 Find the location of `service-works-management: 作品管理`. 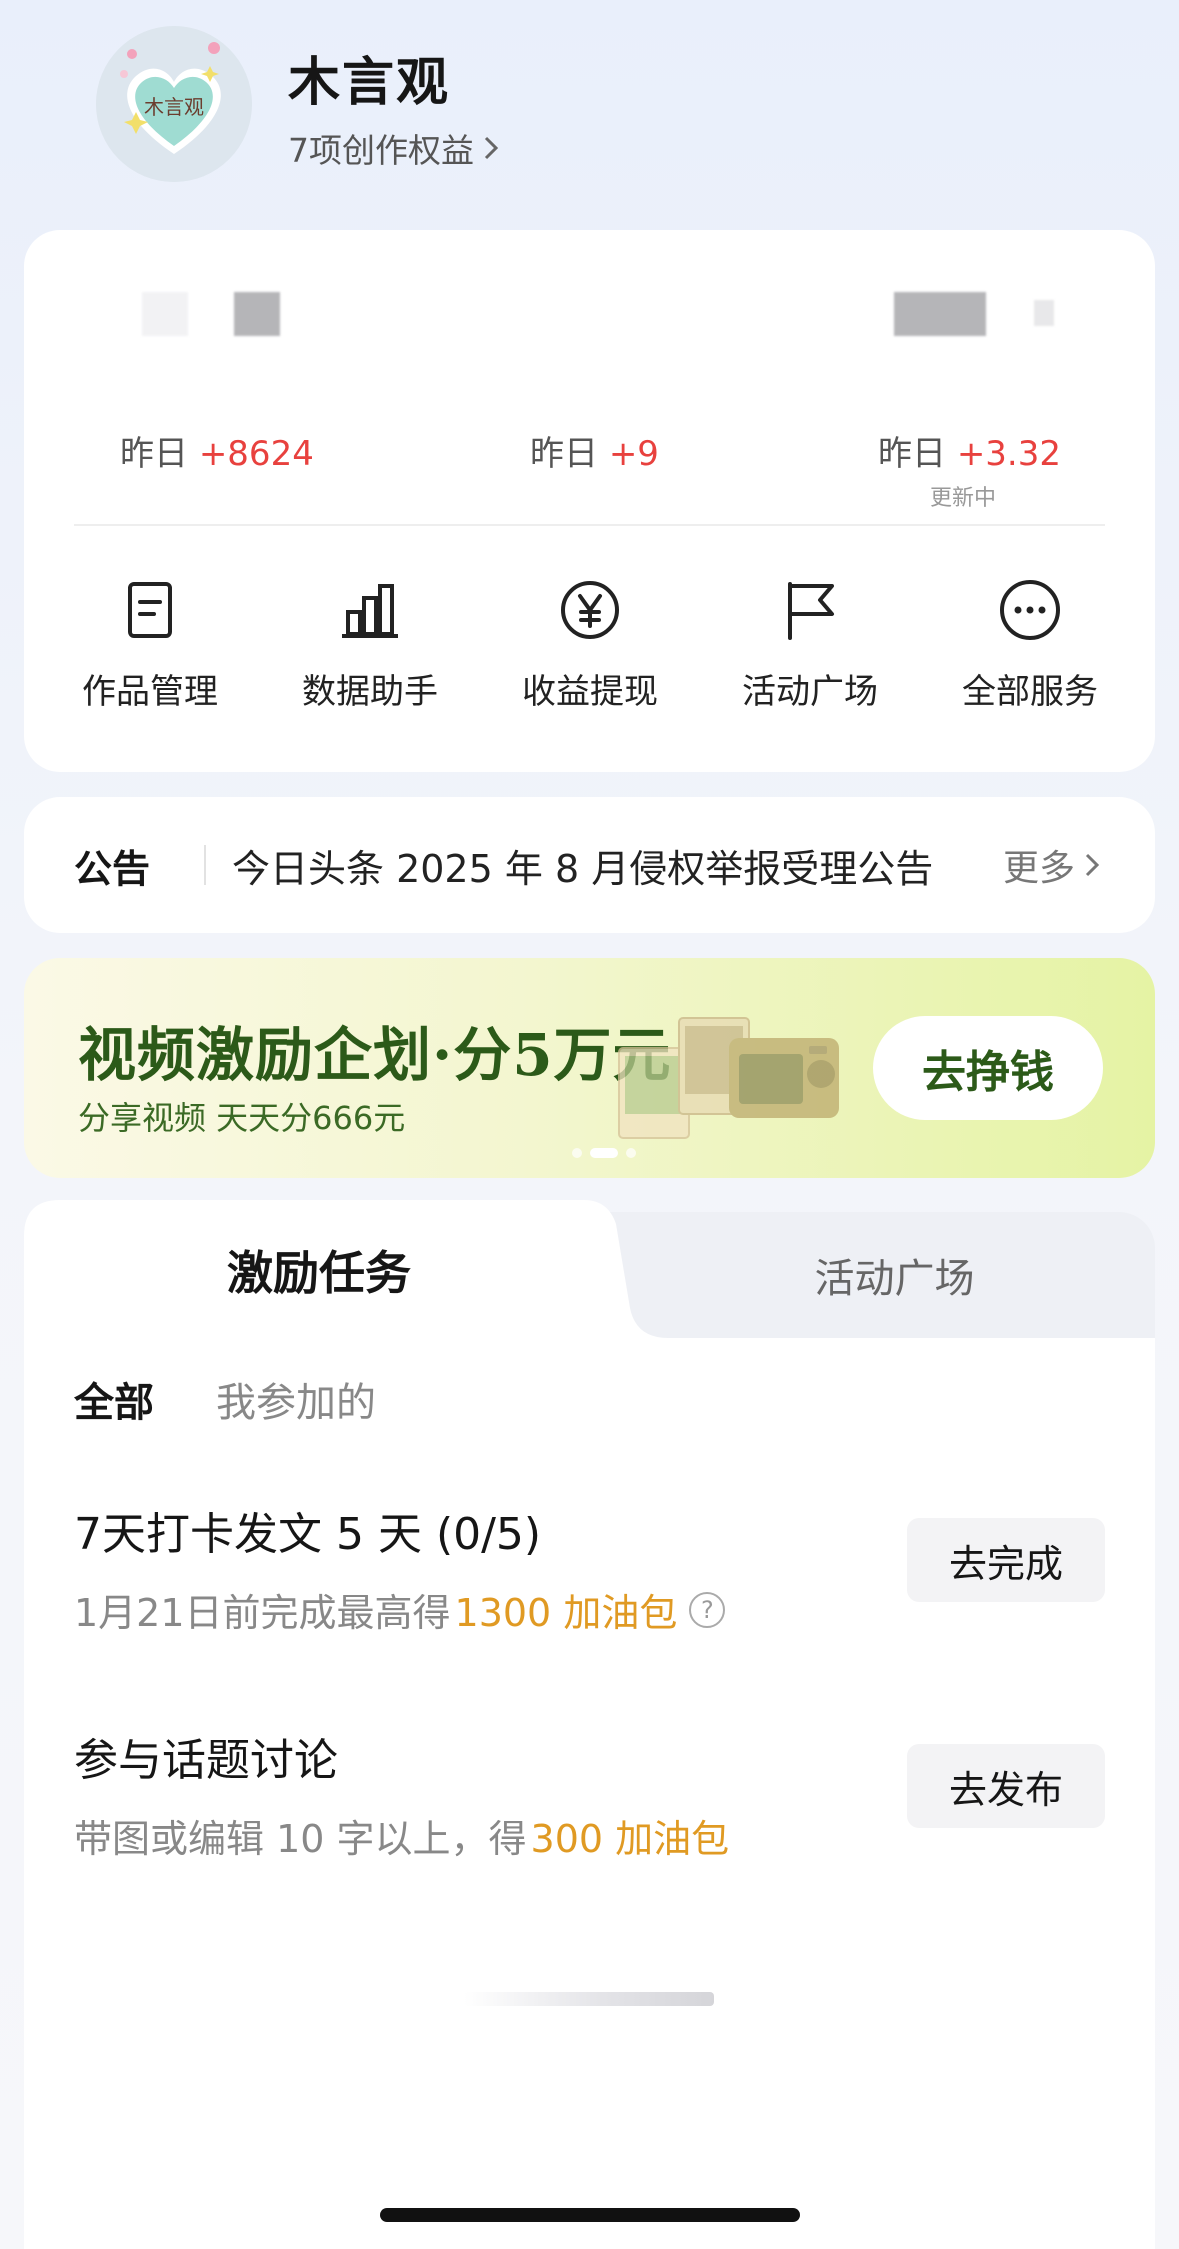

service-works-management: 作品管理 is located at coordinates (150, 645).